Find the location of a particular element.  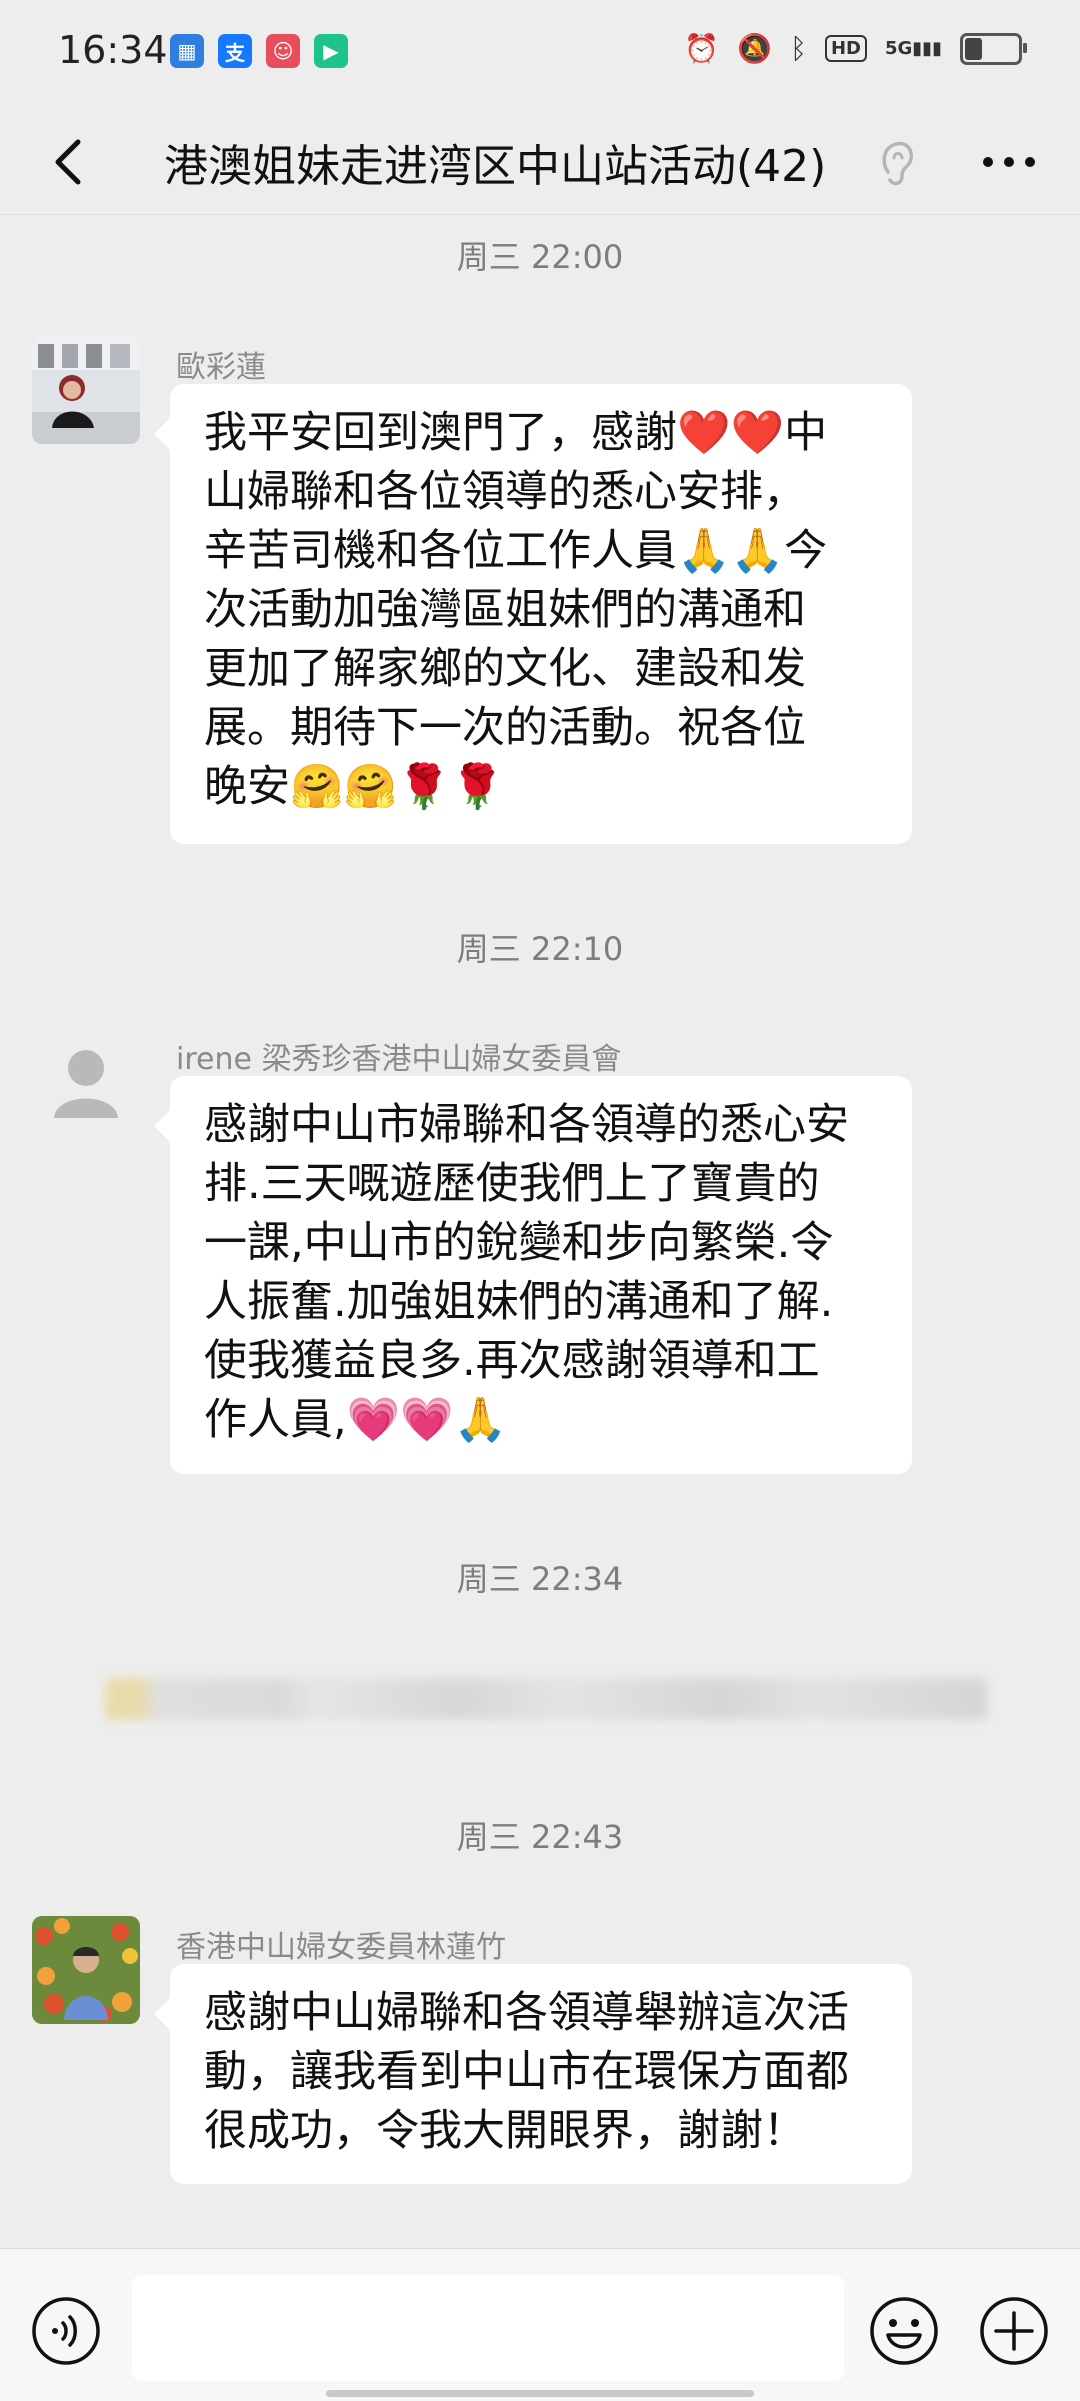

status-bar: 16:34 ▦ 支 ☺ ▶ ⏰ 🔕 ᛒ HD 5G▮▮▮ is located at coordinates (540, 55).